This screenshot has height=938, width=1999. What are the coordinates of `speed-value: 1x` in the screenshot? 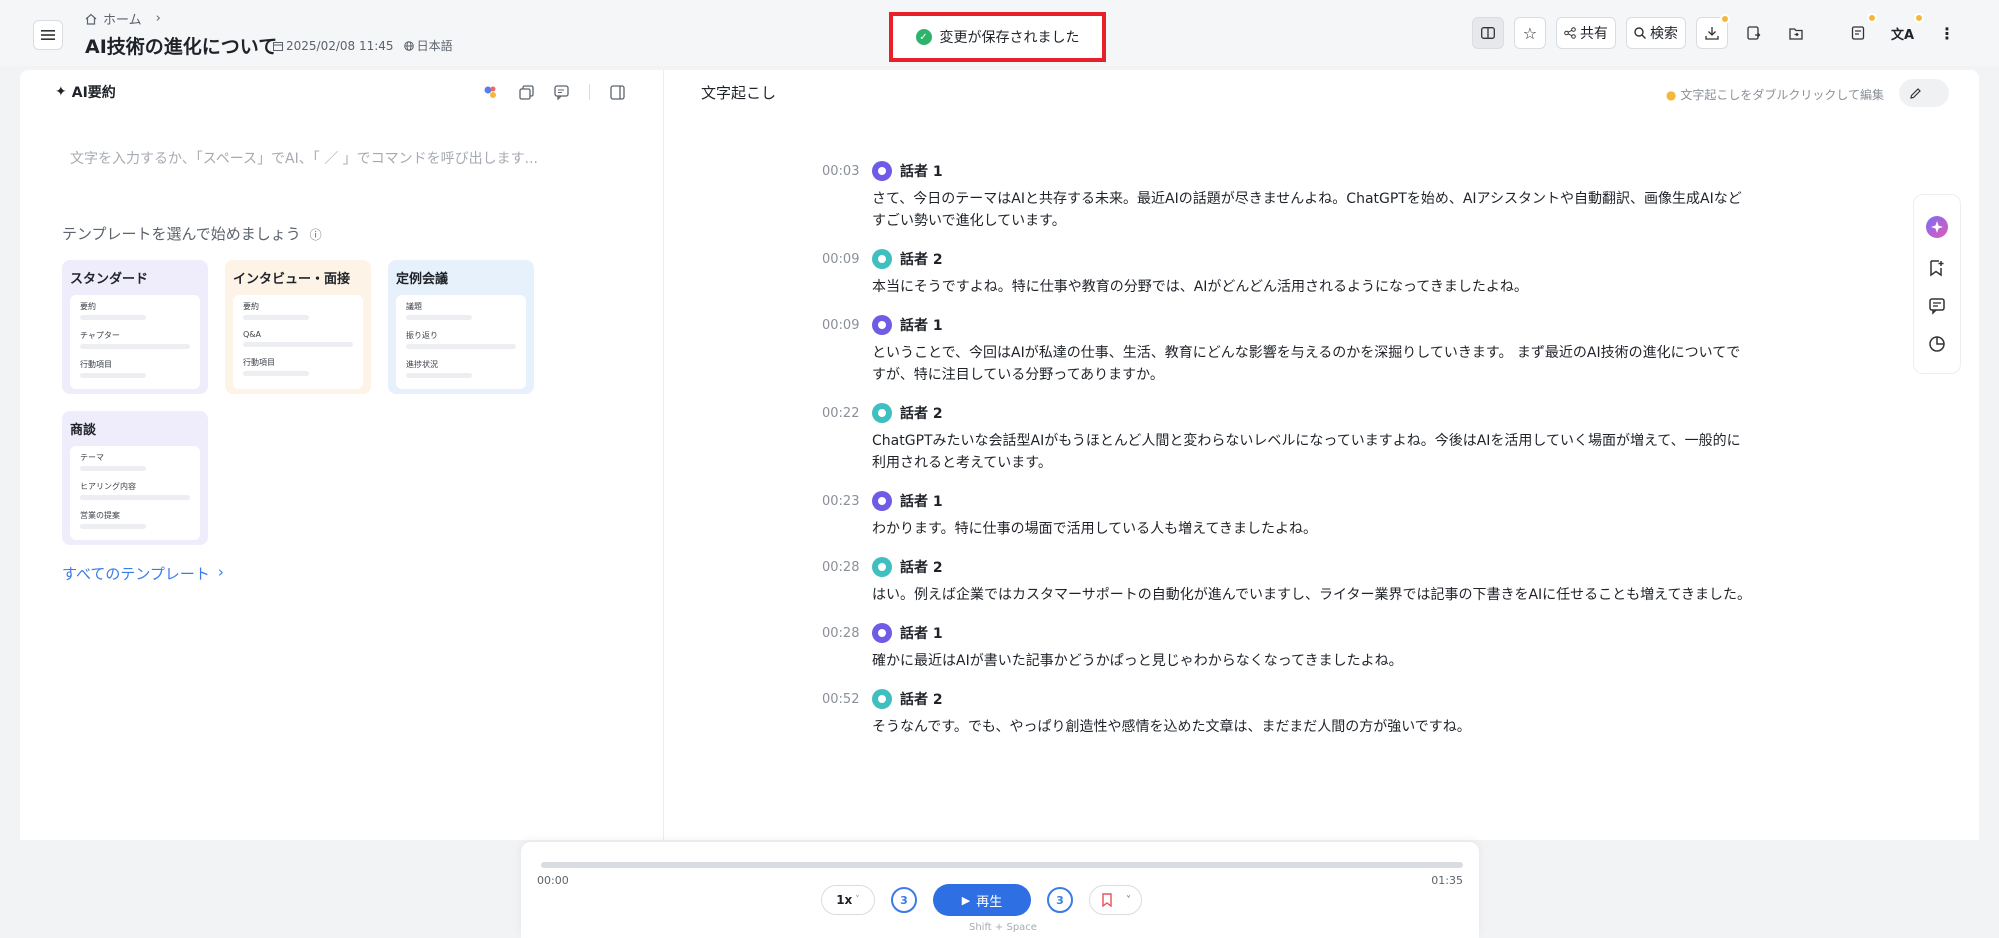 It's located at (844, 900).